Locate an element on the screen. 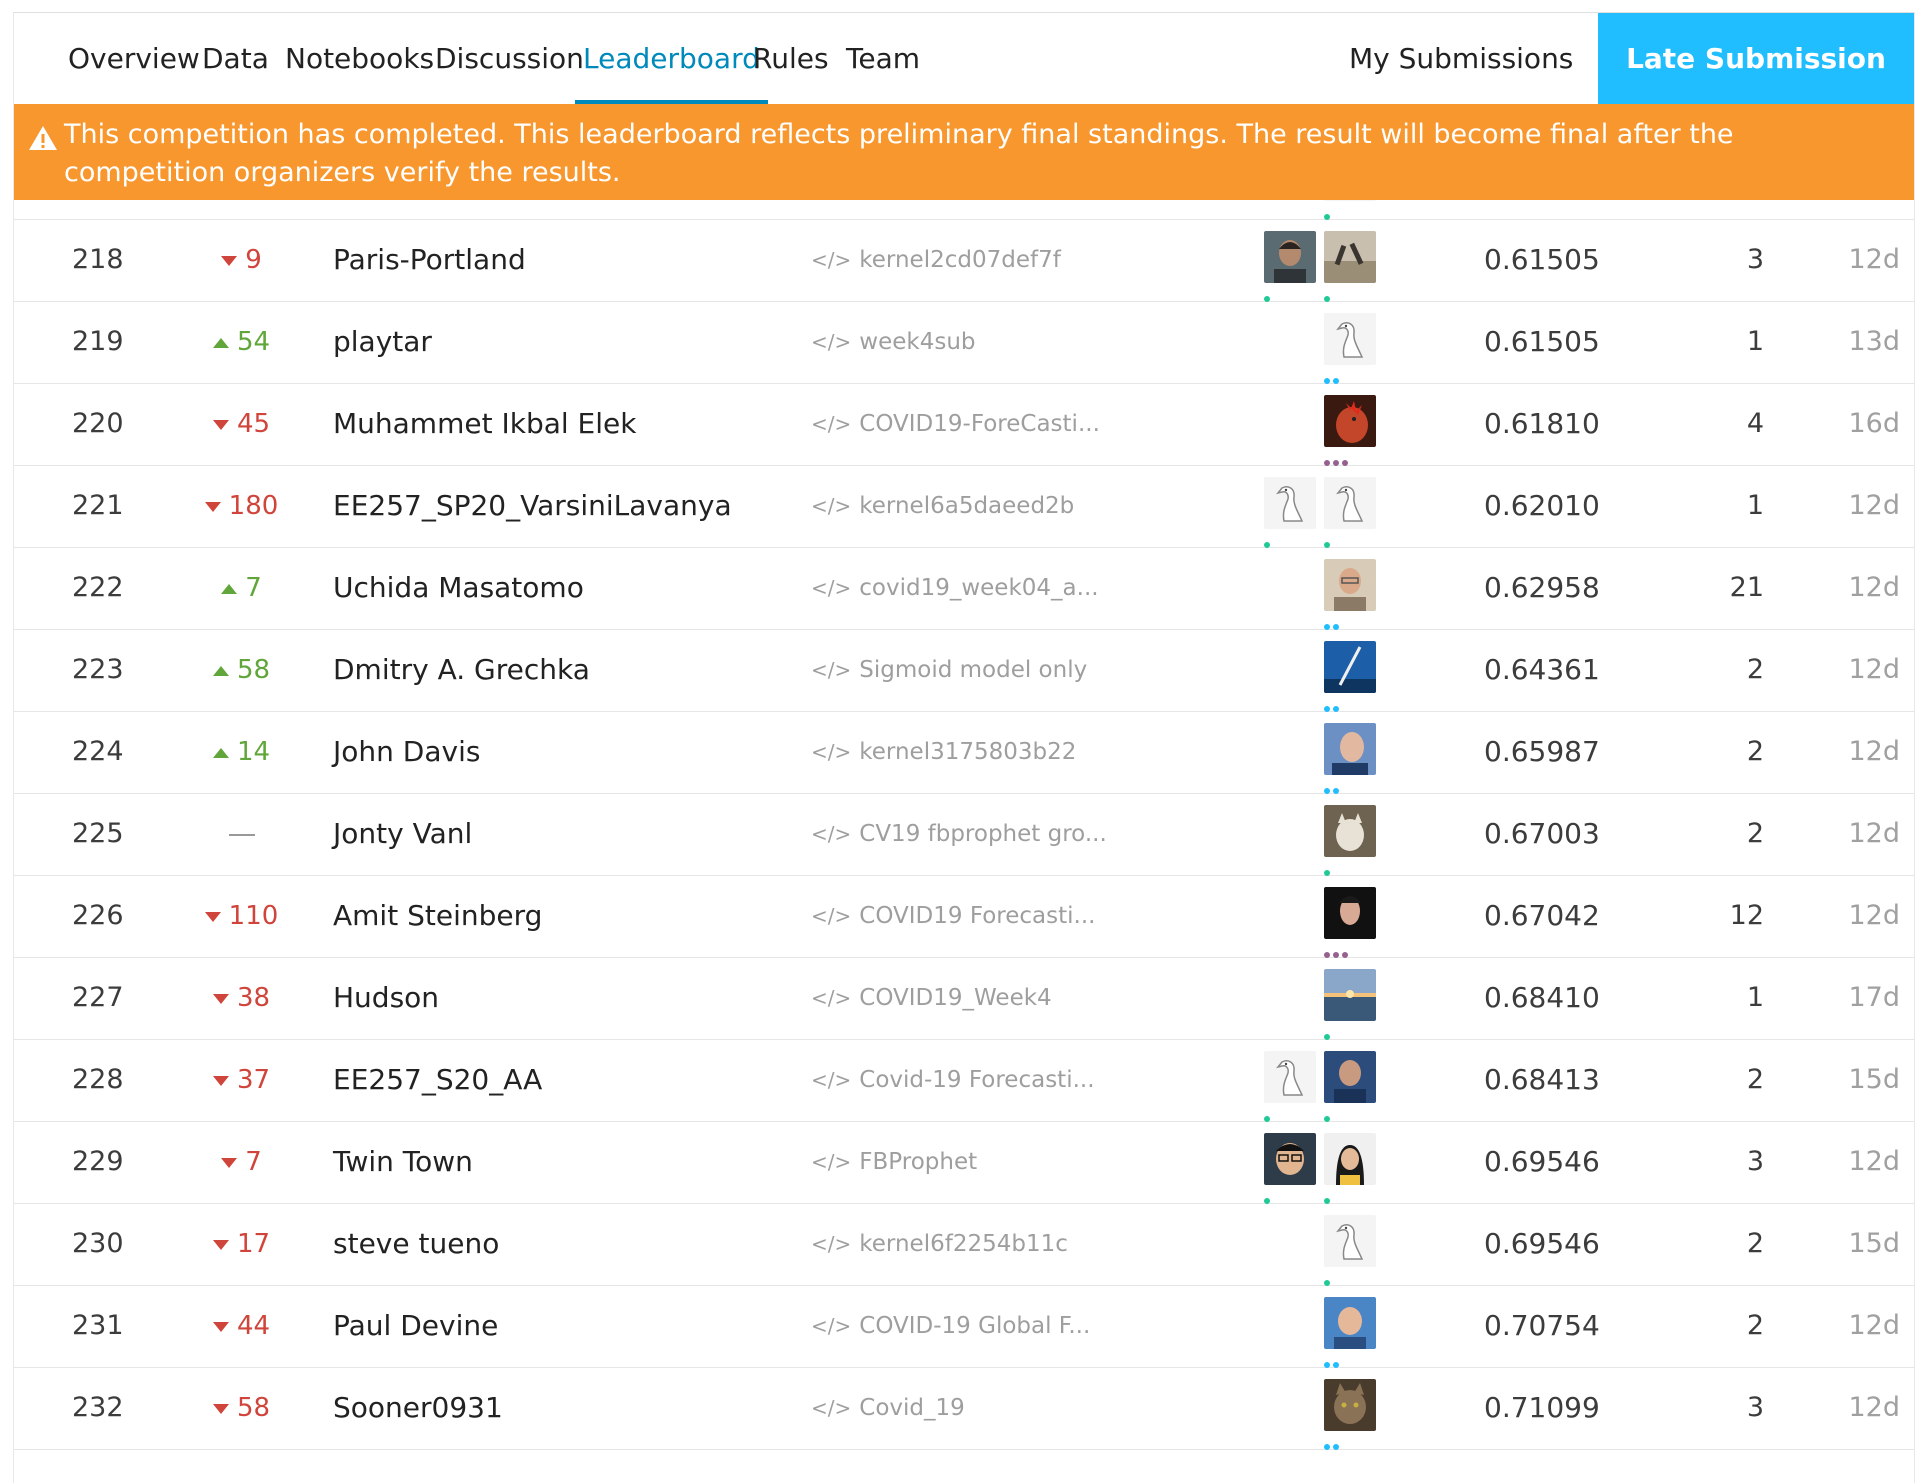 This screenshot has width=1926, height=1483. team-name-link: EE257_SP20_VarsiniLavanya is located at coordinates (532, 506).